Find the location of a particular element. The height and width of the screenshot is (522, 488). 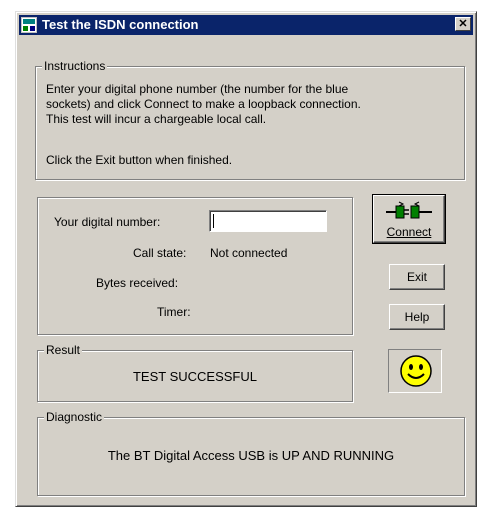

call-state-label: Call state: is located at coordinates (160, 253).